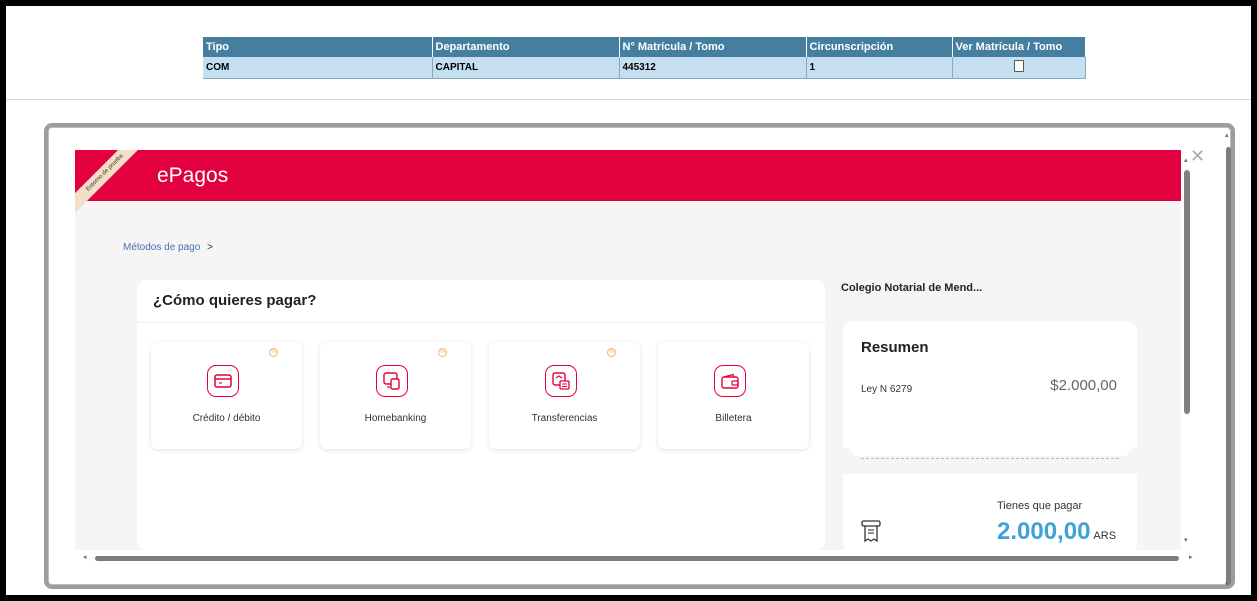 This screenshot has width=1257, height=601. What do you see at coordinates (879, 47) in the screenshot?
I see `col-header-circunscripcion: Circunscripción` at bounding box center [879, 47].